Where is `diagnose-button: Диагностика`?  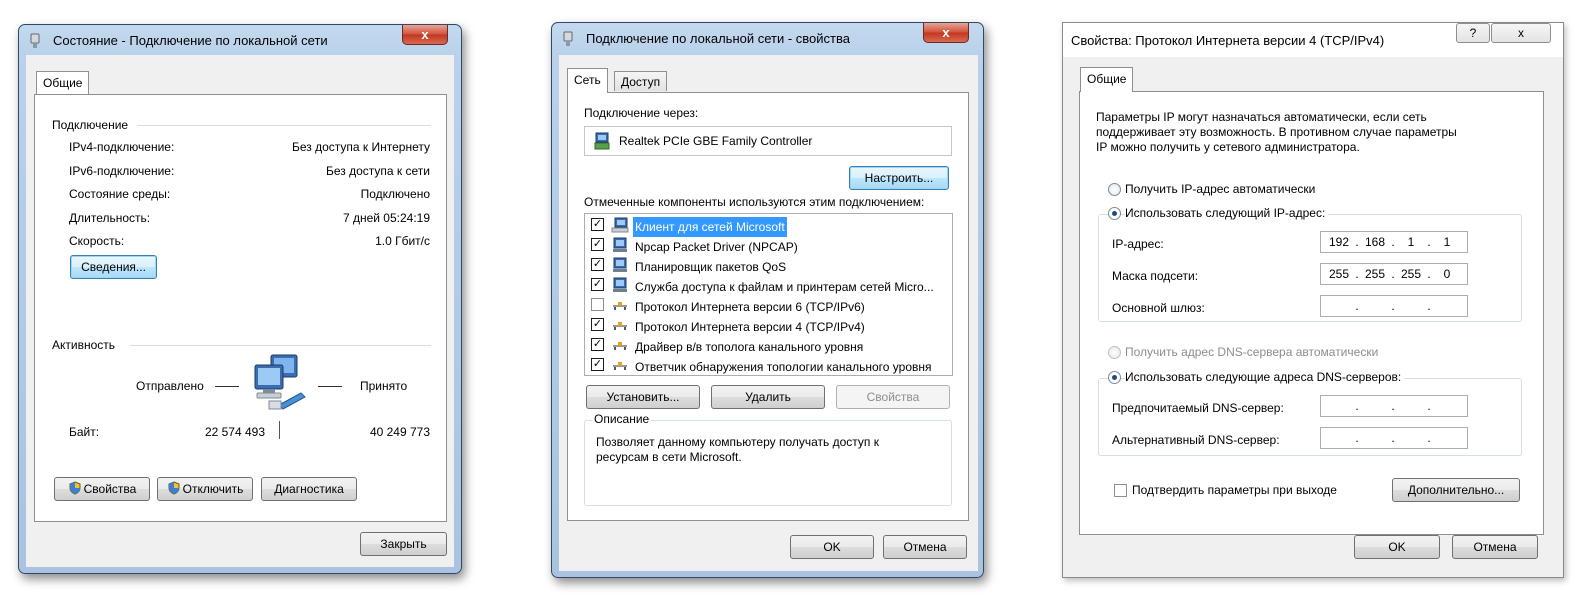 diagnose-button: Диагностика is located at coordinates (309, 489).